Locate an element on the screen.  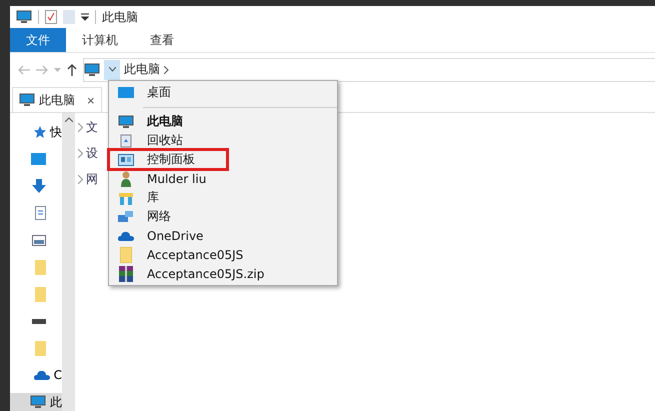
menu-item: 此电脑 is located at coordinates (223, 121).